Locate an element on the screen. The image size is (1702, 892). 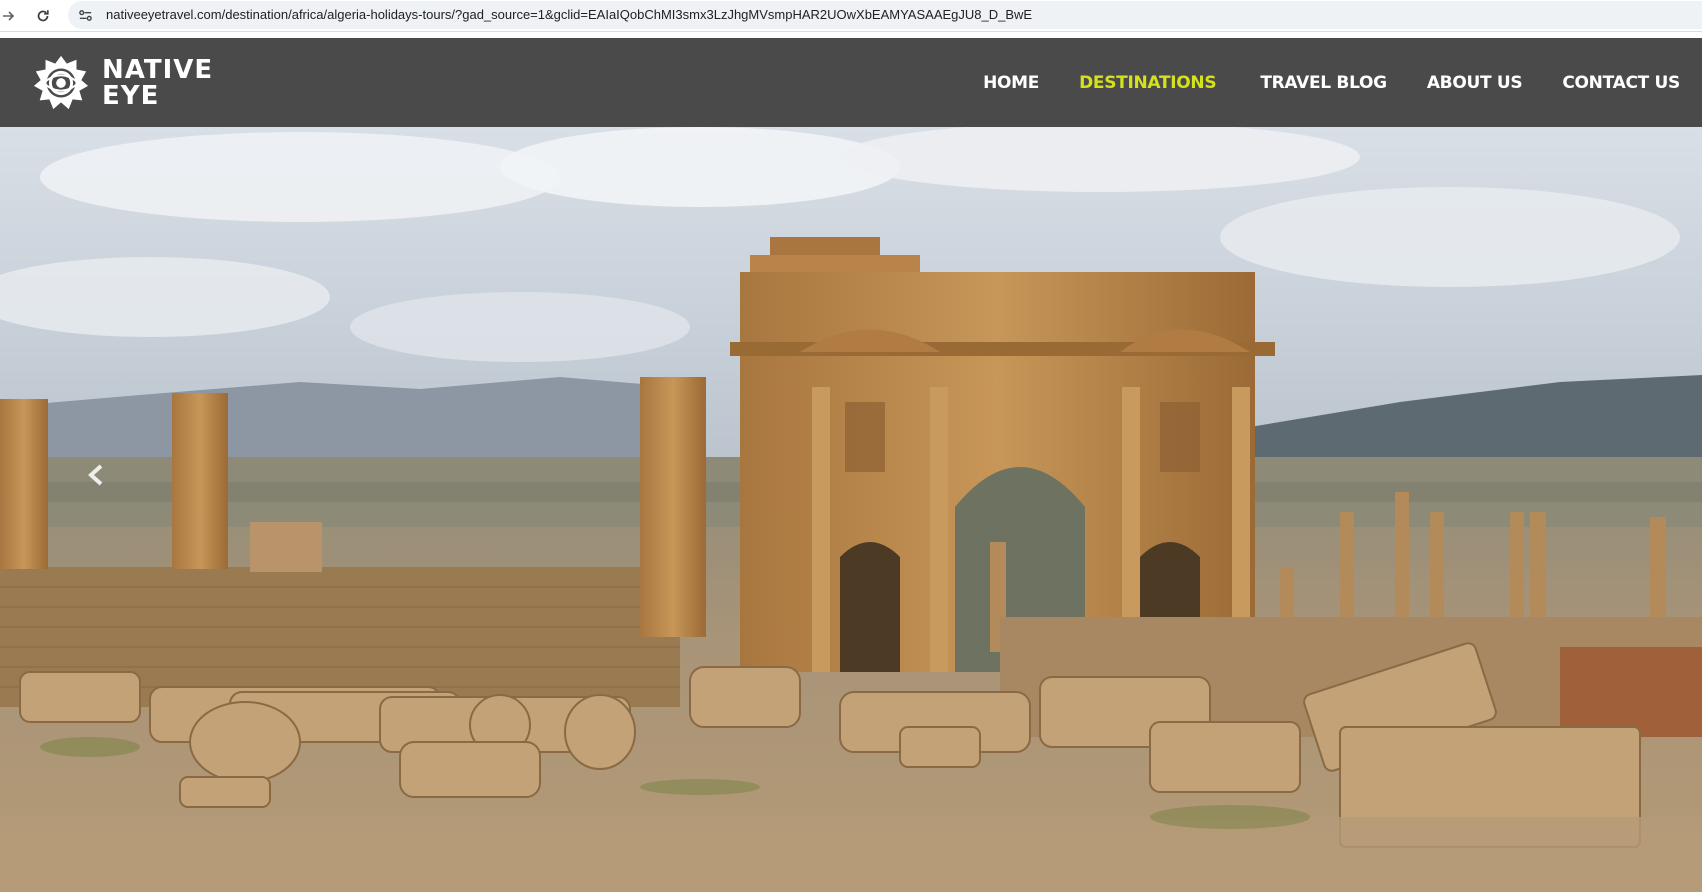
logo-line-1: NATIVE is located at coordinates (158, 70).